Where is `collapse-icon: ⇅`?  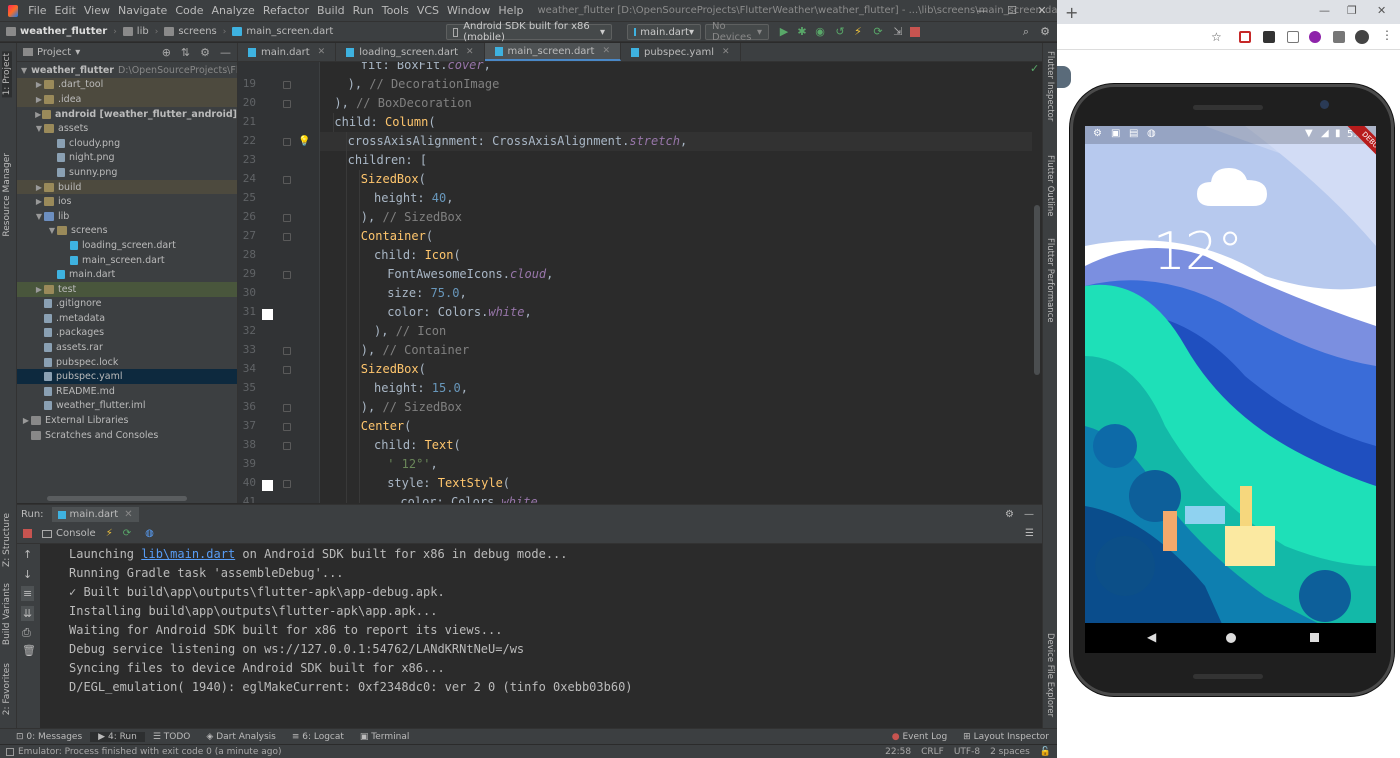
collapse-icon: ⇅ is located at coordinates (185, 52).